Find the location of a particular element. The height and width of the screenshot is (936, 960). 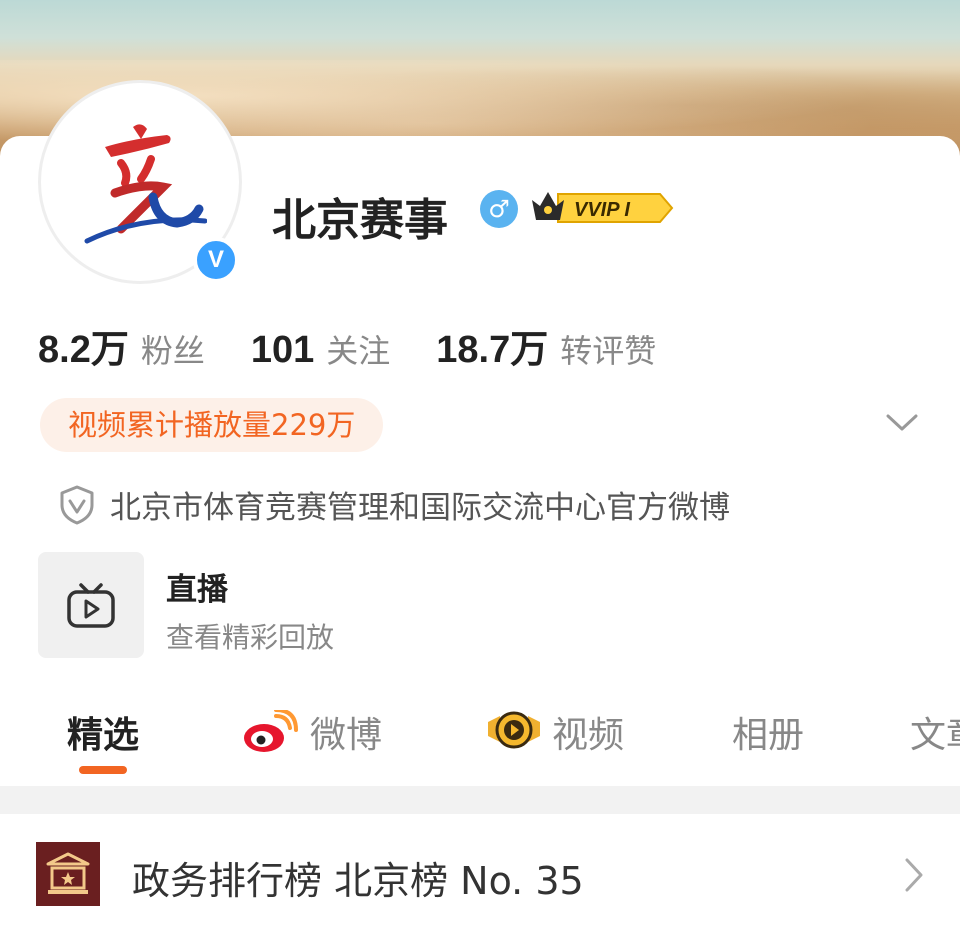

live-entry-button is located at coordinates (91, 605).